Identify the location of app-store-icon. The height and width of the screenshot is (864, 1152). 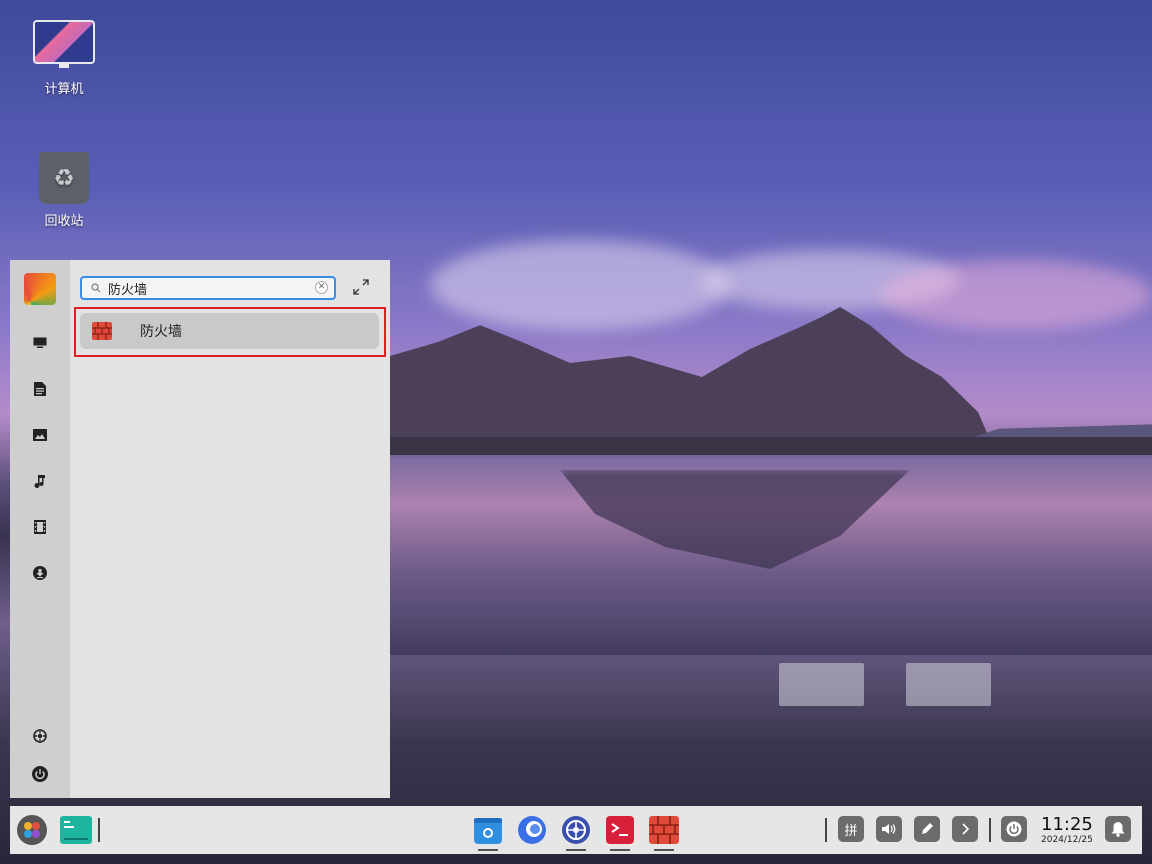
(488, 832).